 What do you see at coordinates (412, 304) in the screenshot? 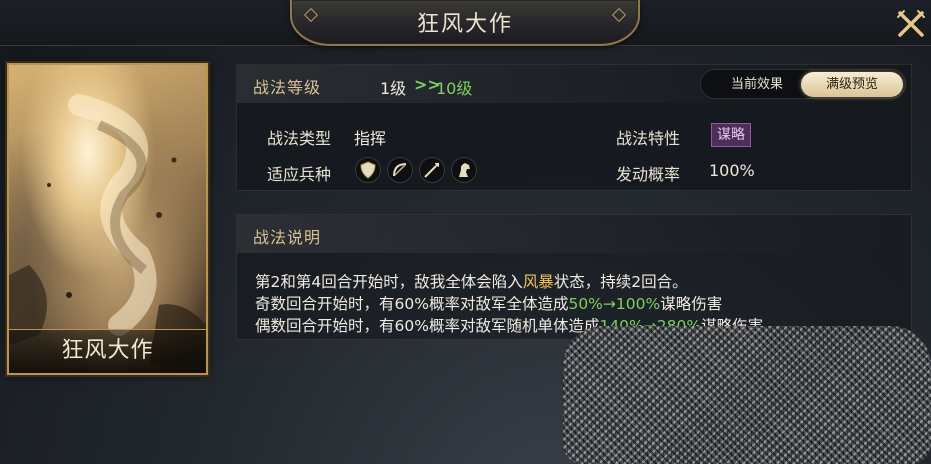
I see `desc-text: 奇数回合开始时，有60%概率对敌军全体造成` at bounding box center [412, 304].